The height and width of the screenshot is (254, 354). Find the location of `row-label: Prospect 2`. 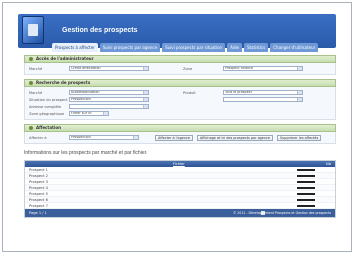

row-label: Prospect 2 is located at coordinates (38, 176).